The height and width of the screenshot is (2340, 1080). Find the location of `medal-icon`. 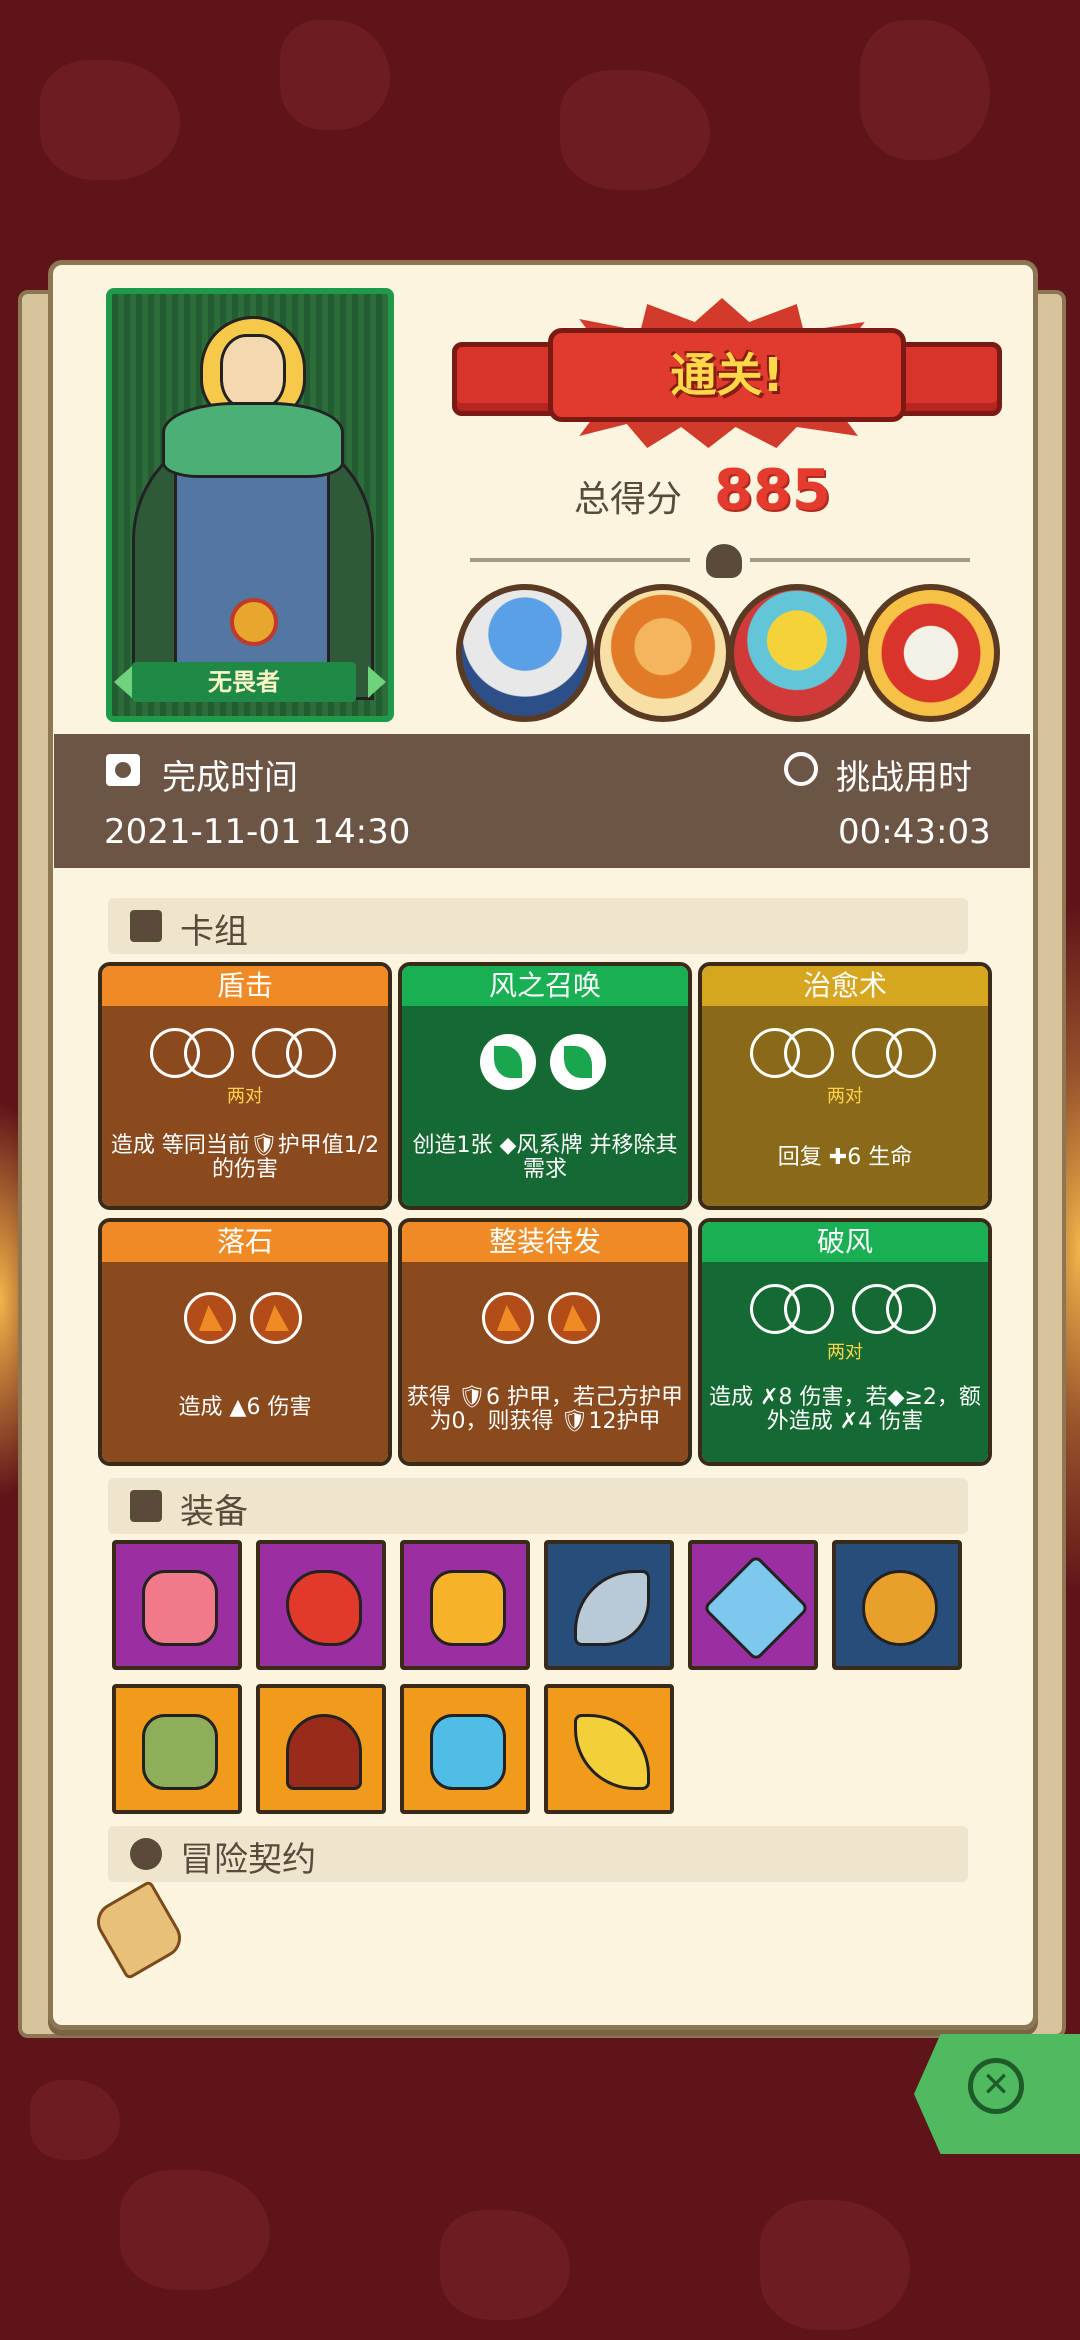

medal-icon is located at coordinates (254, 622).